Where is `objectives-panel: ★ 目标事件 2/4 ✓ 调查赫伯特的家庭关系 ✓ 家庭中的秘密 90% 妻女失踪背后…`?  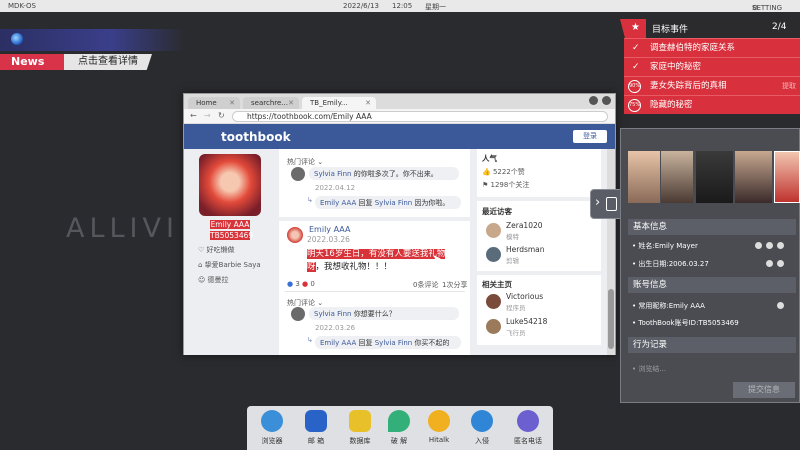
objectives-panel: ★ 目标事件 2/4 ✓ 调查赫伯特的家庭关系 ✓ 家庭中的秘密 90% 妻女失踪背后… is located at coordinates (710, 67).